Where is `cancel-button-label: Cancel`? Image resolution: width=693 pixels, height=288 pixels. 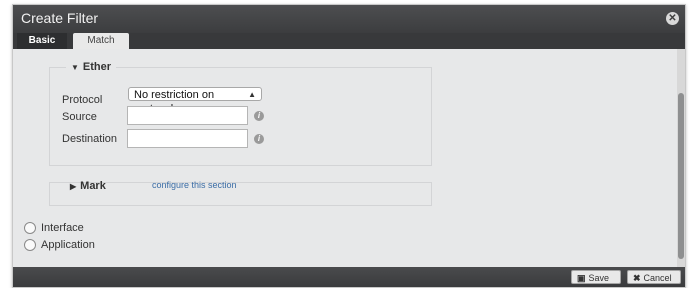
cancel-button-label: Cancel is located at coordinates (657, 278).